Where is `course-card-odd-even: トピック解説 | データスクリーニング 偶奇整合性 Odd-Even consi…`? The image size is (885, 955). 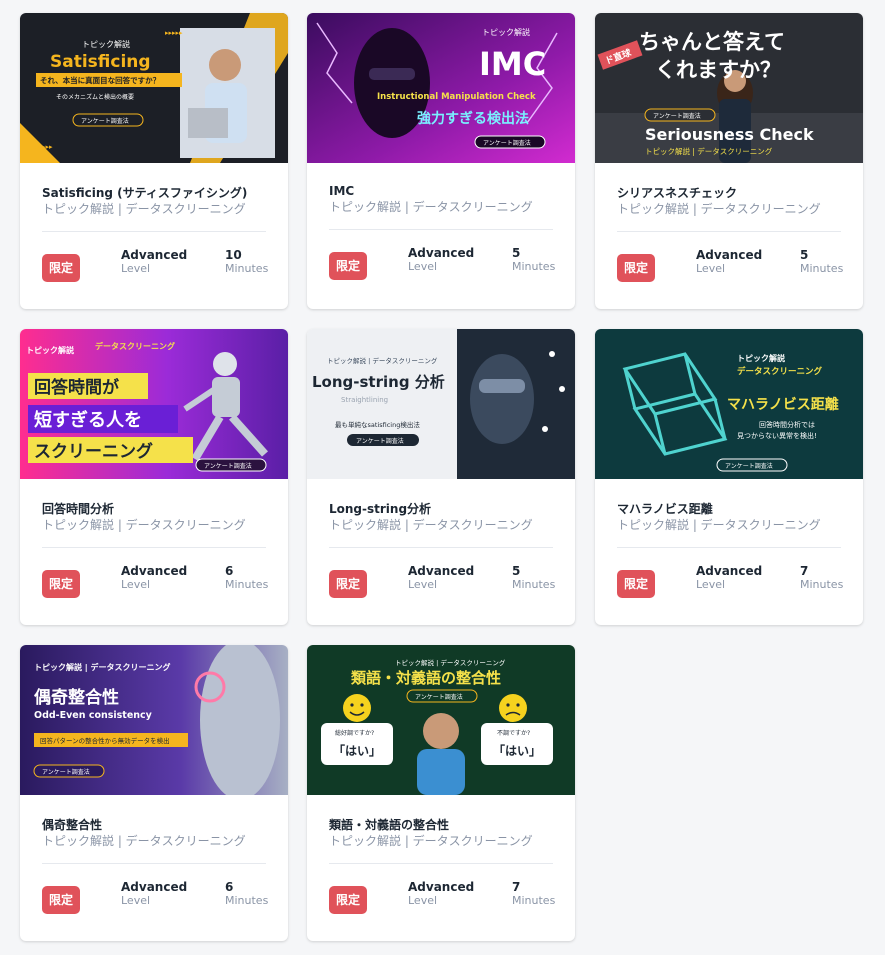
course-card-odd-even: トピック解説 | データスクリーニング 偶奇整合性 Odd-Even consi… is located at coordinates (154, 793).